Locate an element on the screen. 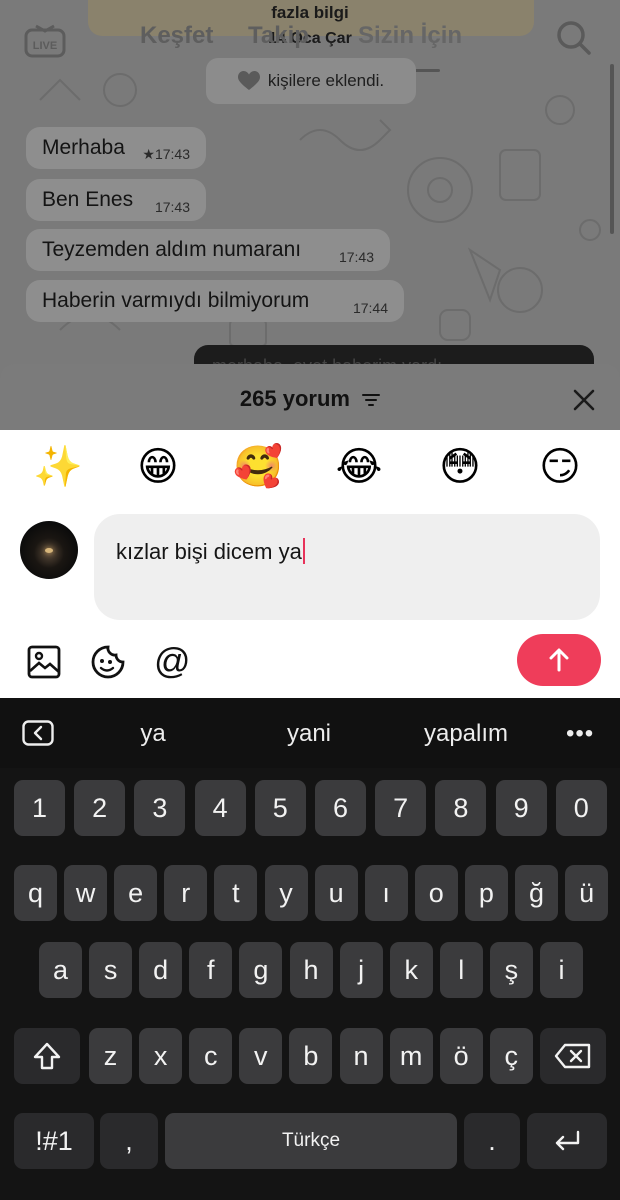 This screenshot has width=620, height=1200. key-ş: ş is located at coordinates (511, 970).